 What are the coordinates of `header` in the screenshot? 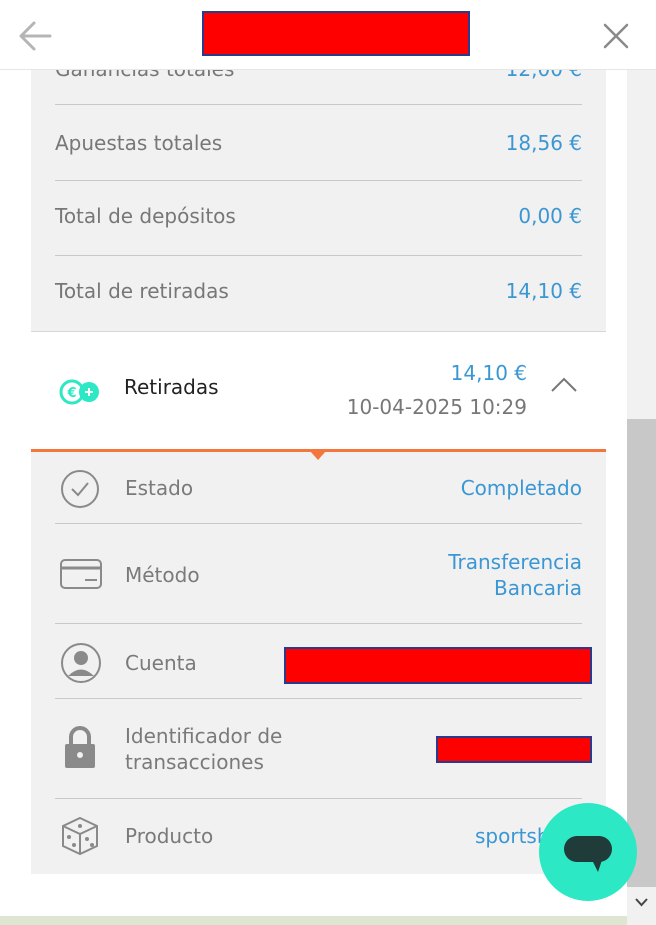 It's located at (328, 35).